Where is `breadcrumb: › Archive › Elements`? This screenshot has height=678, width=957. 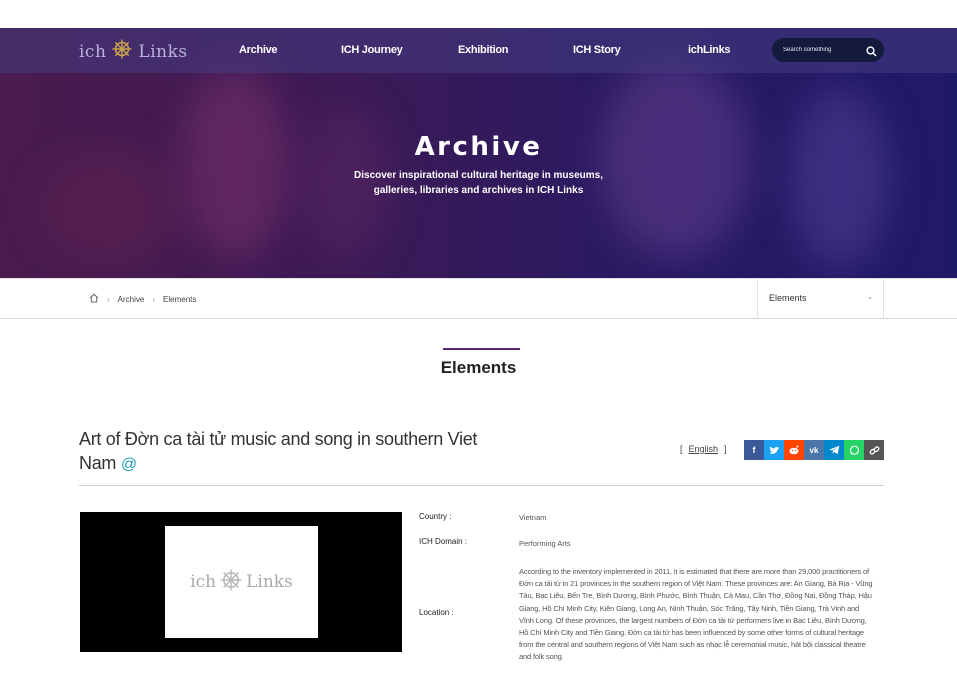
breadcrumb: › Archive › Elements is located at coordinates (142, 299).